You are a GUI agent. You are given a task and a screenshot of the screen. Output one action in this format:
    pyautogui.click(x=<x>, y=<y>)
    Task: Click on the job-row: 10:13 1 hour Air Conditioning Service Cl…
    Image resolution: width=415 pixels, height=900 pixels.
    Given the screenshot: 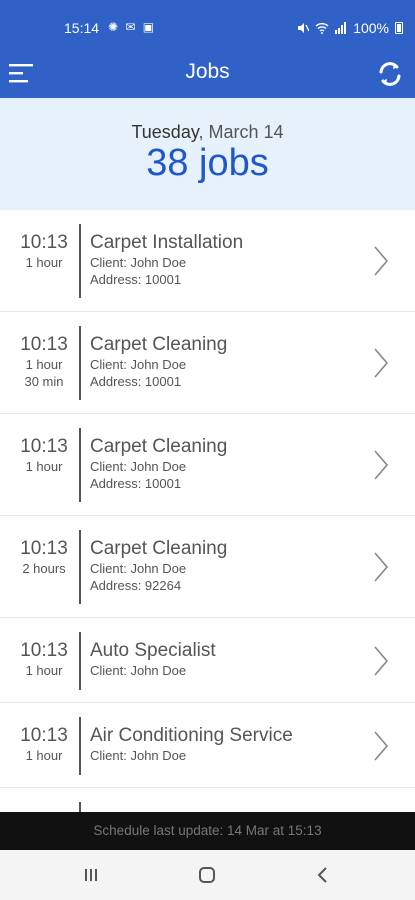 What is the action you would take?
    pyautogui.click(x=207, y=745)
    